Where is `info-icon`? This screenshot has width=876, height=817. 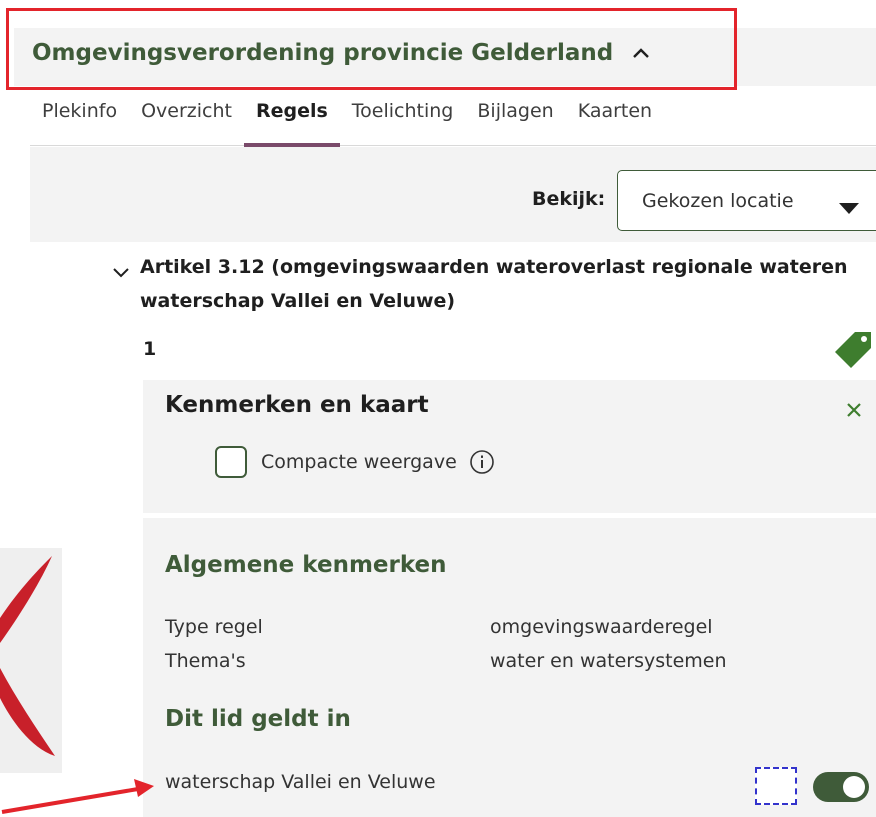 info-icon is located at coordinates (482, 462).